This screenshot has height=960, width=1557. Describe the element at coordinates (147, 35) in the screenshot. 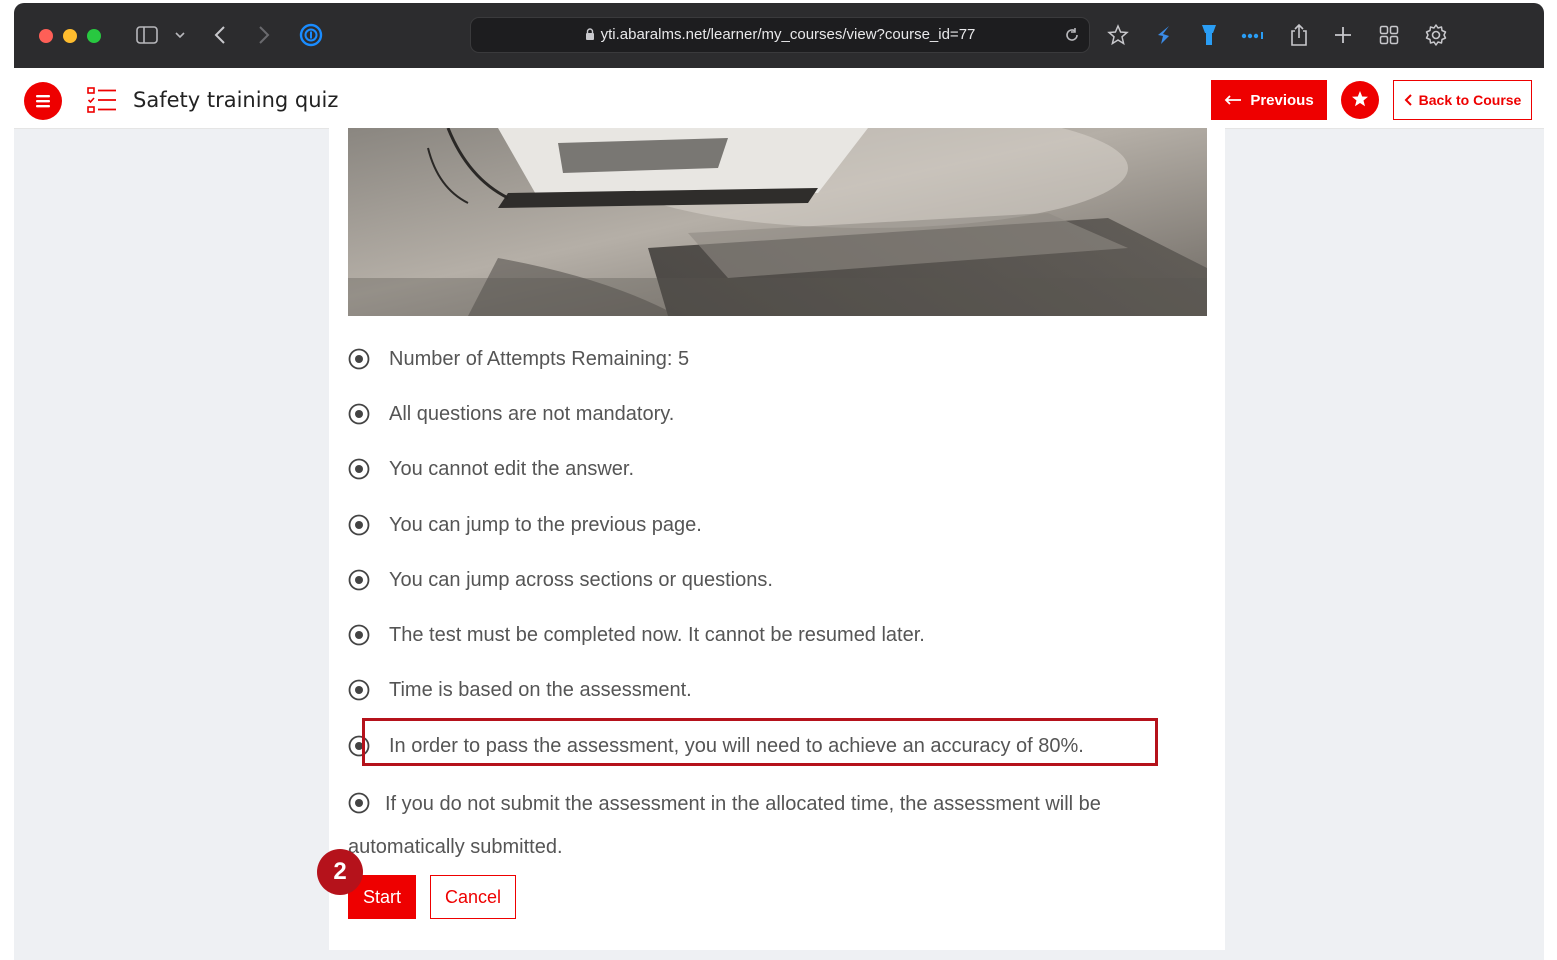

I see `sidebar-toggle-icon` at that location.